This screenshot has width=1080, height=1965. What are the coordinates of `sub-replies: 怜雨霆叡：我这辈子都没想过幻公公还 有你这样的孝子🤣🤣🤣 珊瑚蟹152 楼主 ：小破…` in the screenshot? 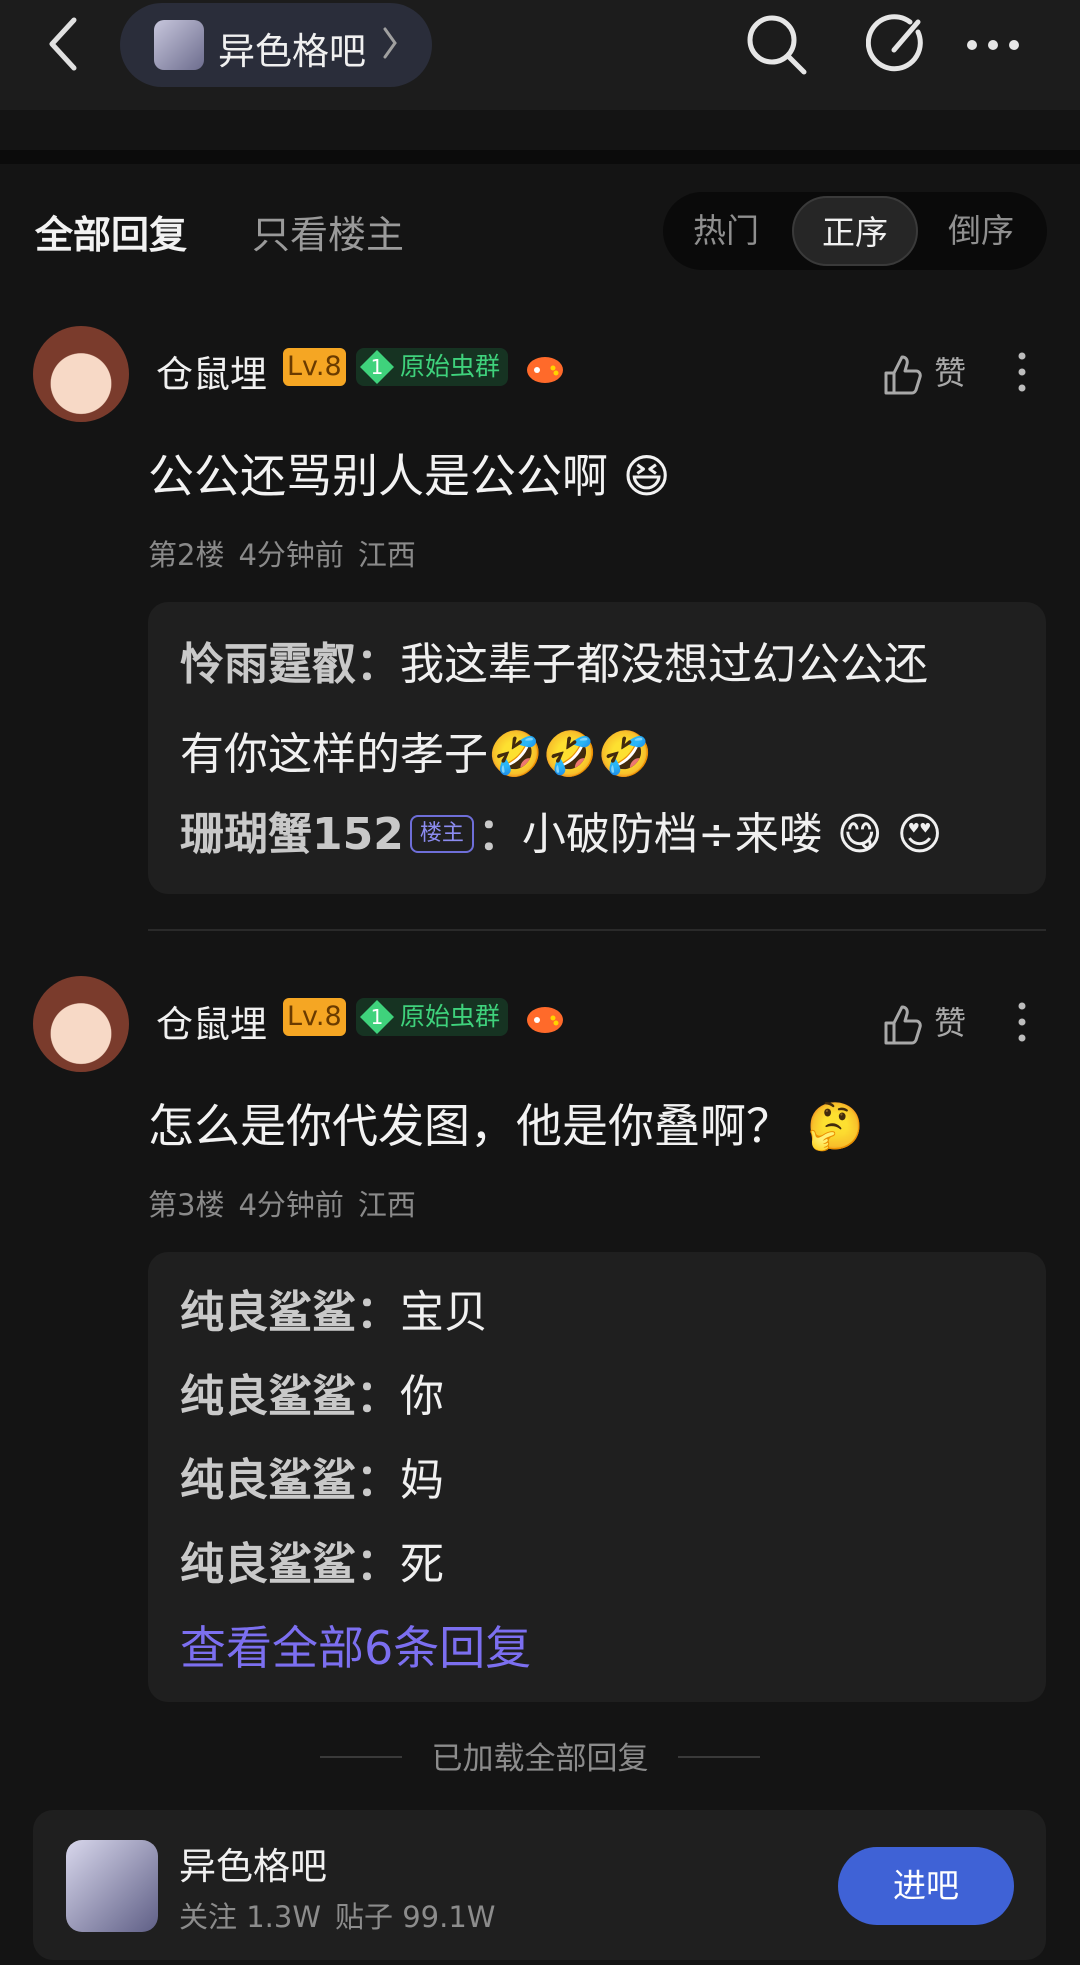 It's located at (597, 748).